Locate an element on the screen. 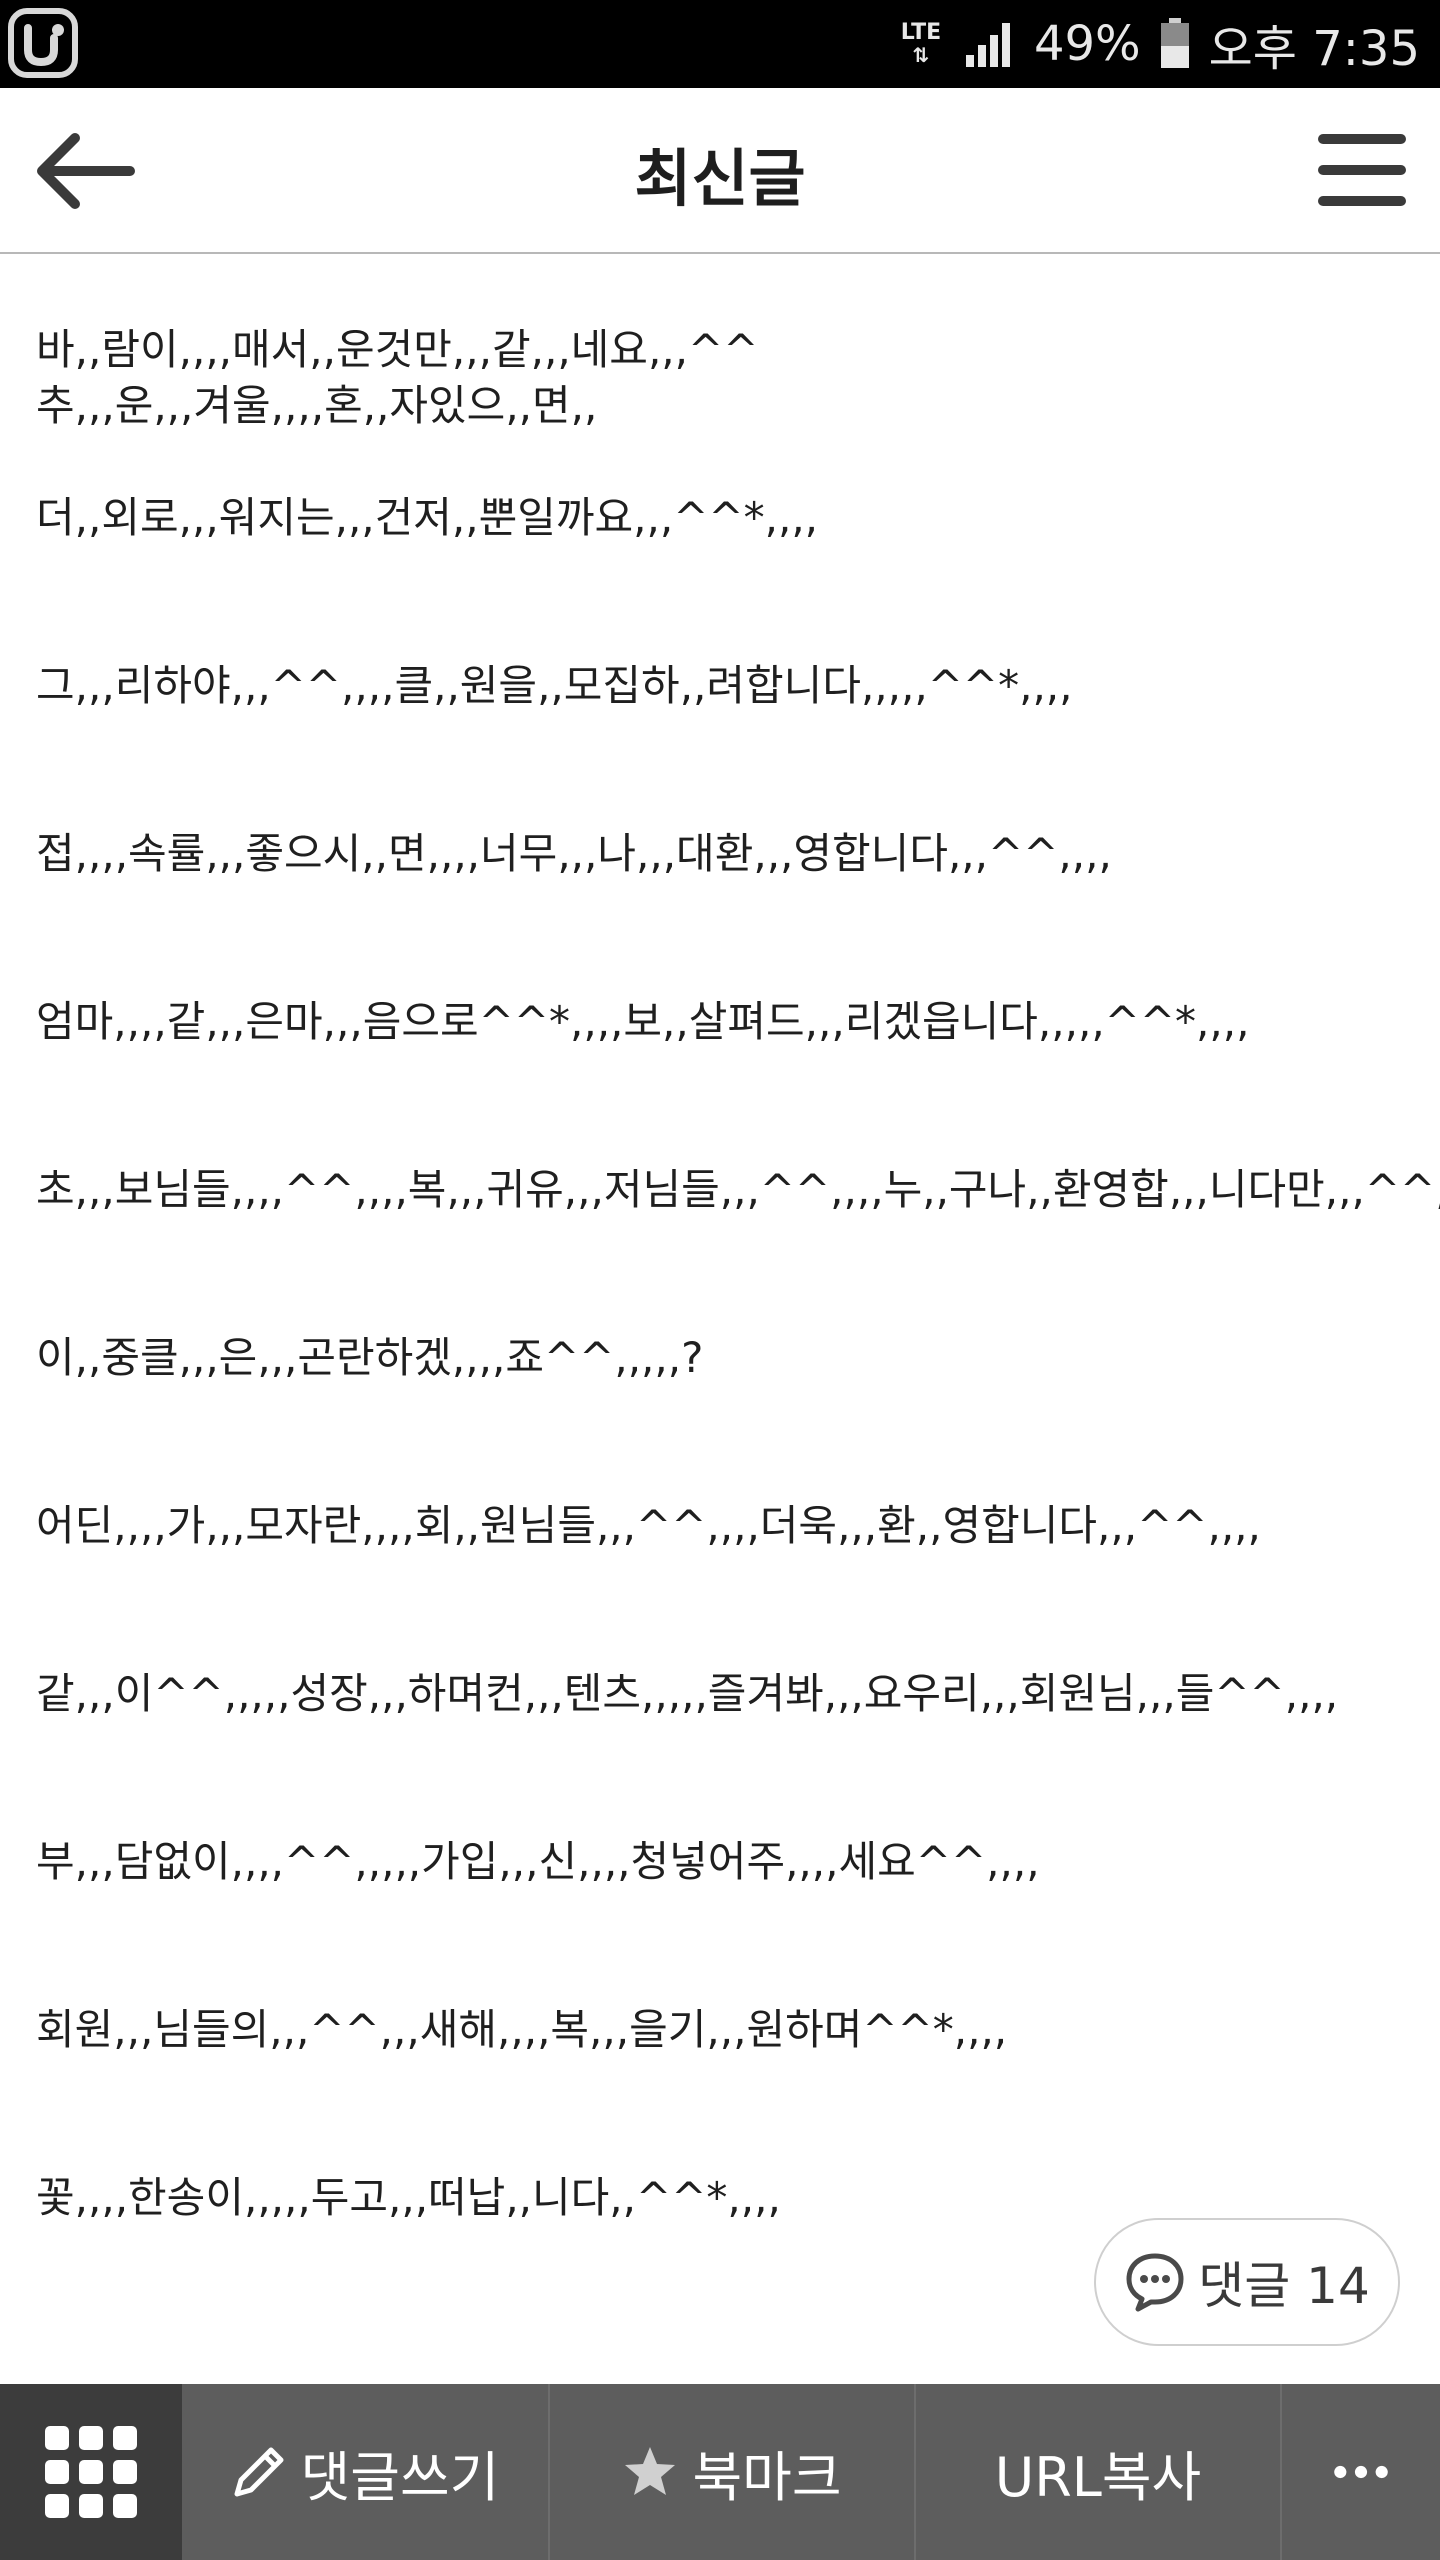 This screenshot has height=2560, width=1440. app-header: 최신글 is located at coordinates (720, 171).